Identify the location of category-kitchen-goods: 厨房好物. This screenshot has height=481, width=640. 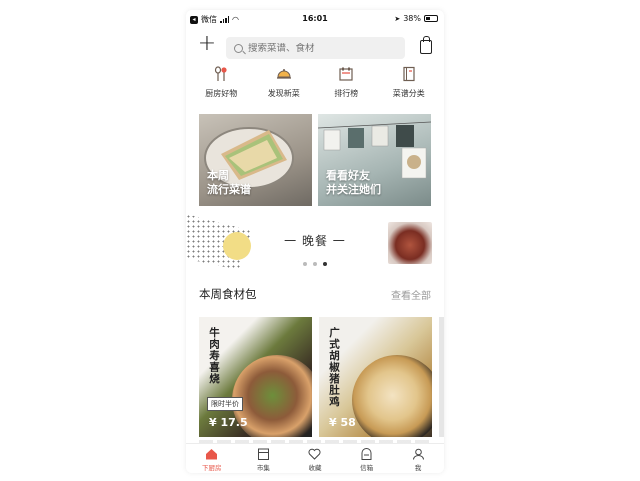
(221, 88).